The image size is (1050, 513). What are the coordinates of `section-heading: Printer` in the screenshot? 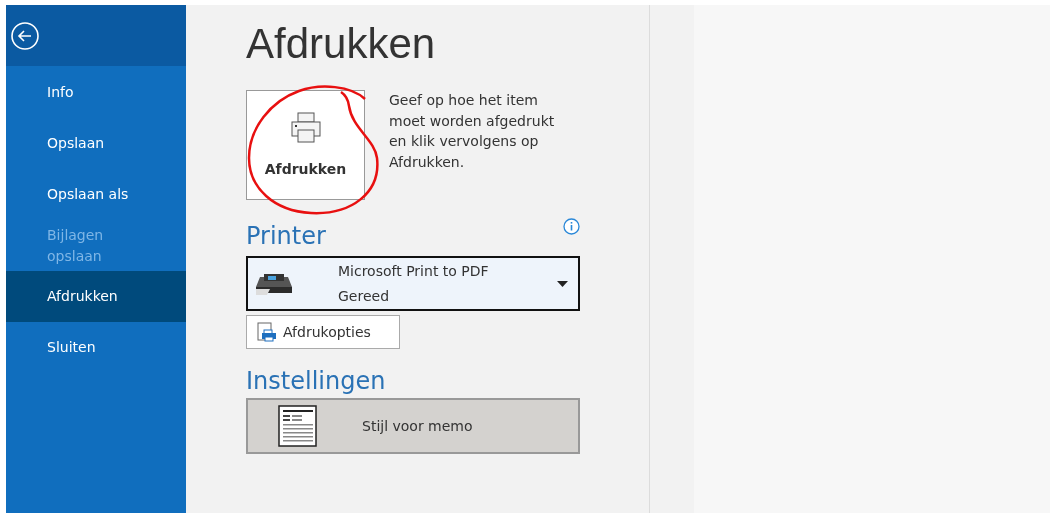 It's located at (286, 236).